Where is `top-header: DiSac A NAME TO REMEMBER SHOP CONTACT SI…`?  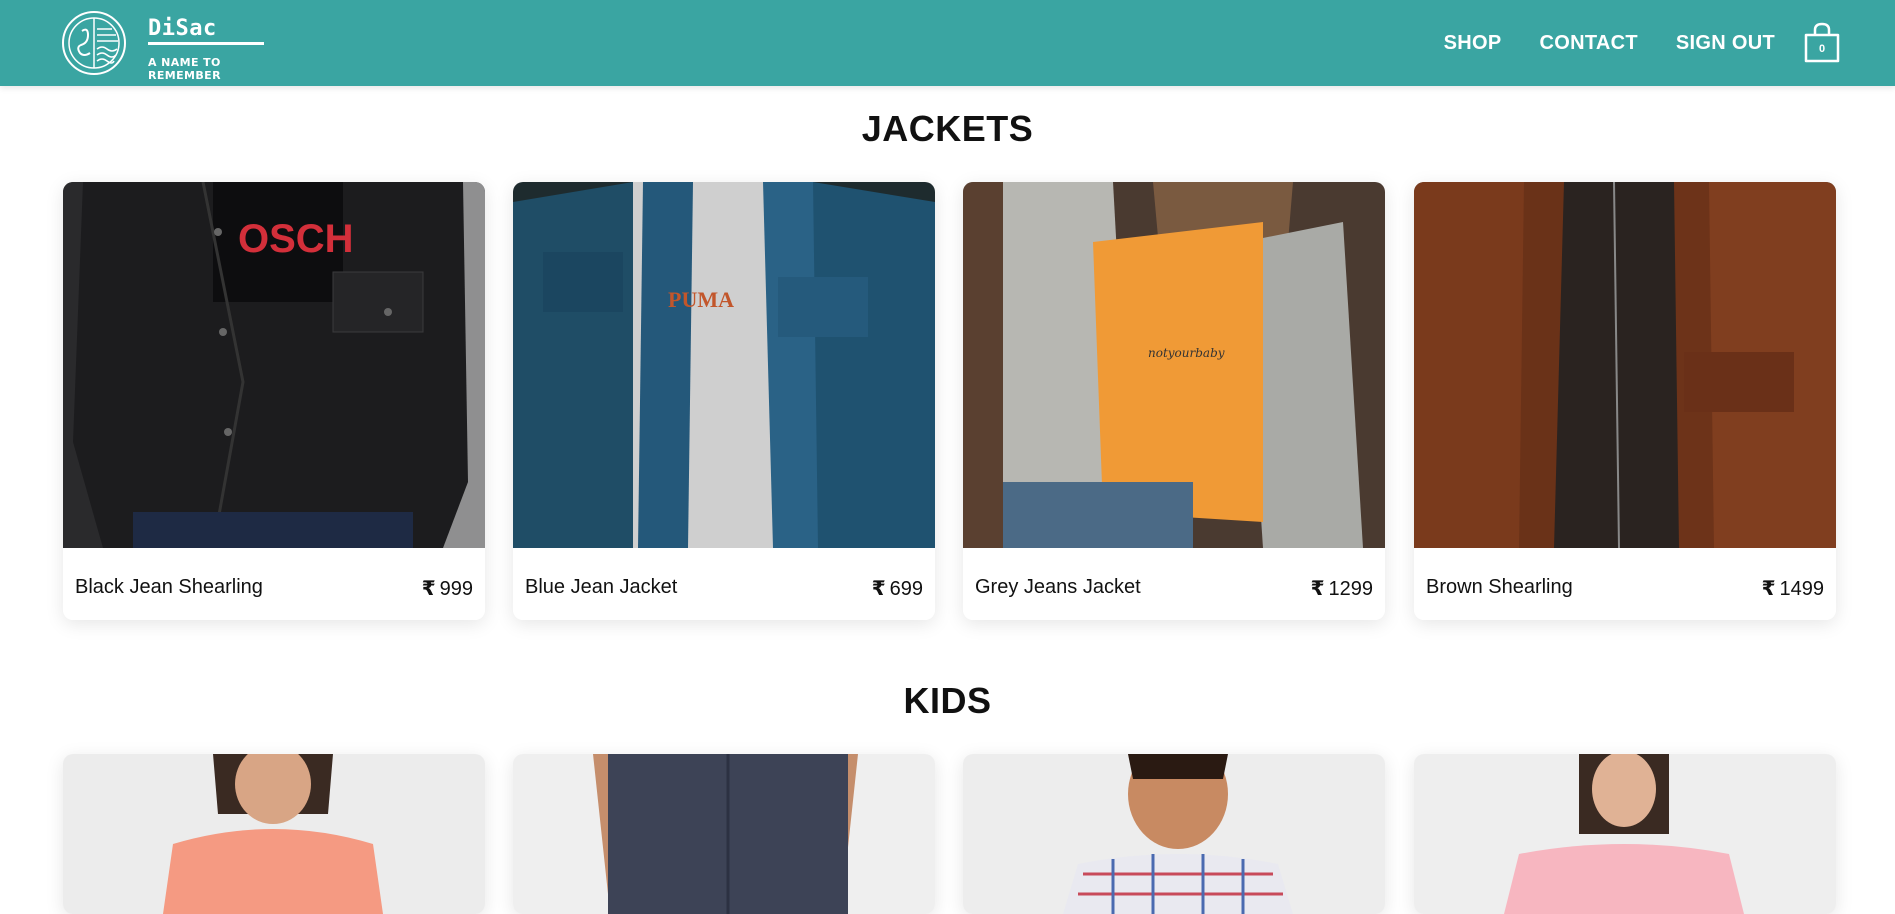
top-header: DiSac A NAME TO REMEMBER SHOP CONTACT SI… is located at coordinates (947, 43).